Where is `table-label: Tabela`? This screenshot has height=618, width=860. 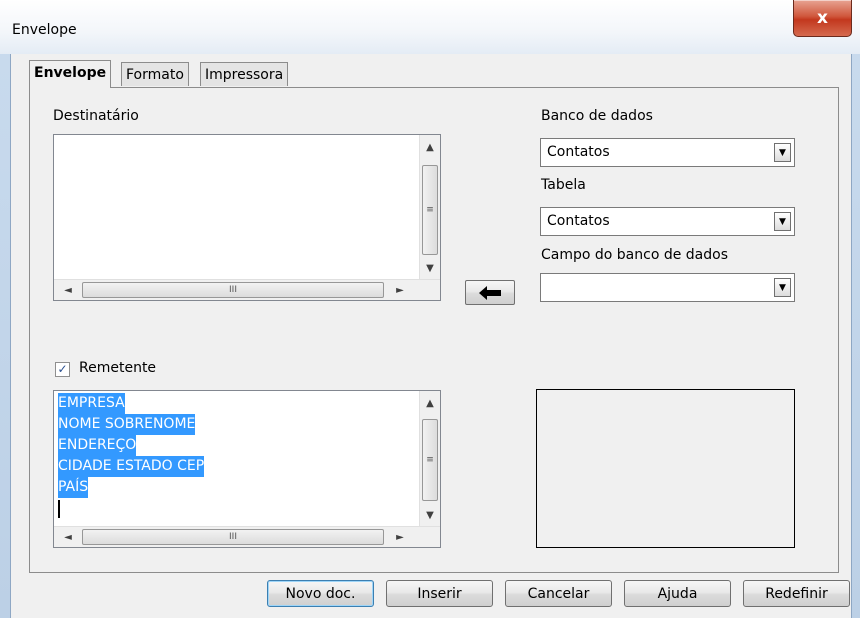
table-label: Tabela is located at coordinates (563, 185).